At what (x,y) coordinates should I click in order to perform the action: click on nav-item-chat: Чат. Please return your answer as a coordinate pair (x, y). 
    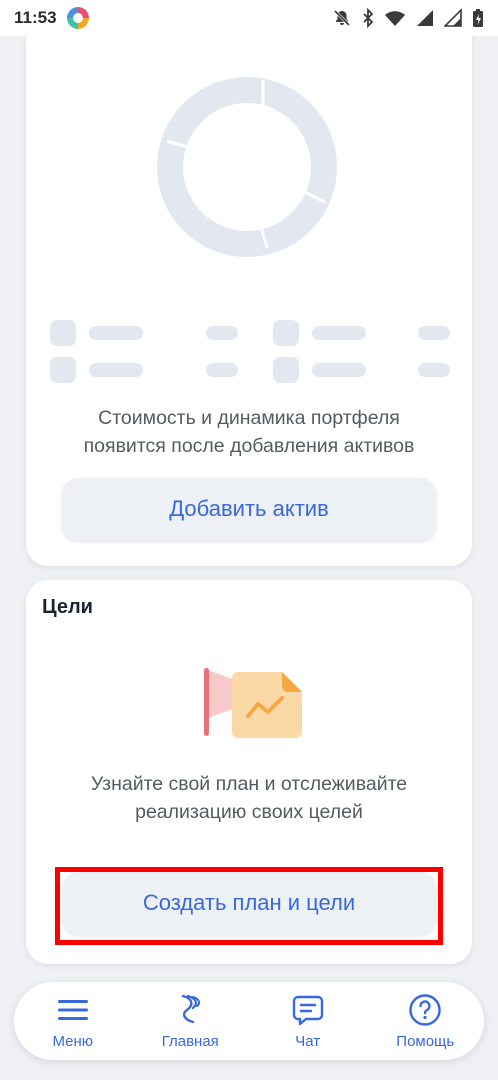
    Looking at the image, I should click on (308, 1021).